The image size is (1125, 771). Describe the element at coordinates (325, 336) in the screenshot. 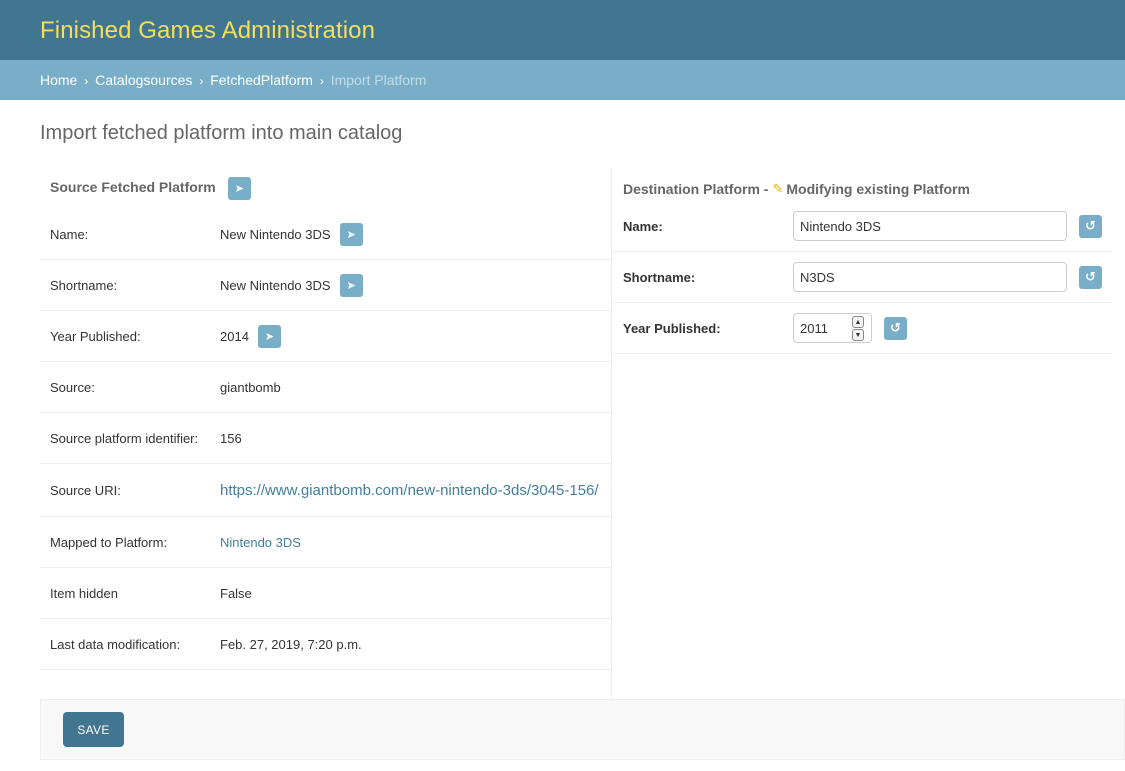

I see `source-row-year: Year Published: 2014 ➤` at that location.